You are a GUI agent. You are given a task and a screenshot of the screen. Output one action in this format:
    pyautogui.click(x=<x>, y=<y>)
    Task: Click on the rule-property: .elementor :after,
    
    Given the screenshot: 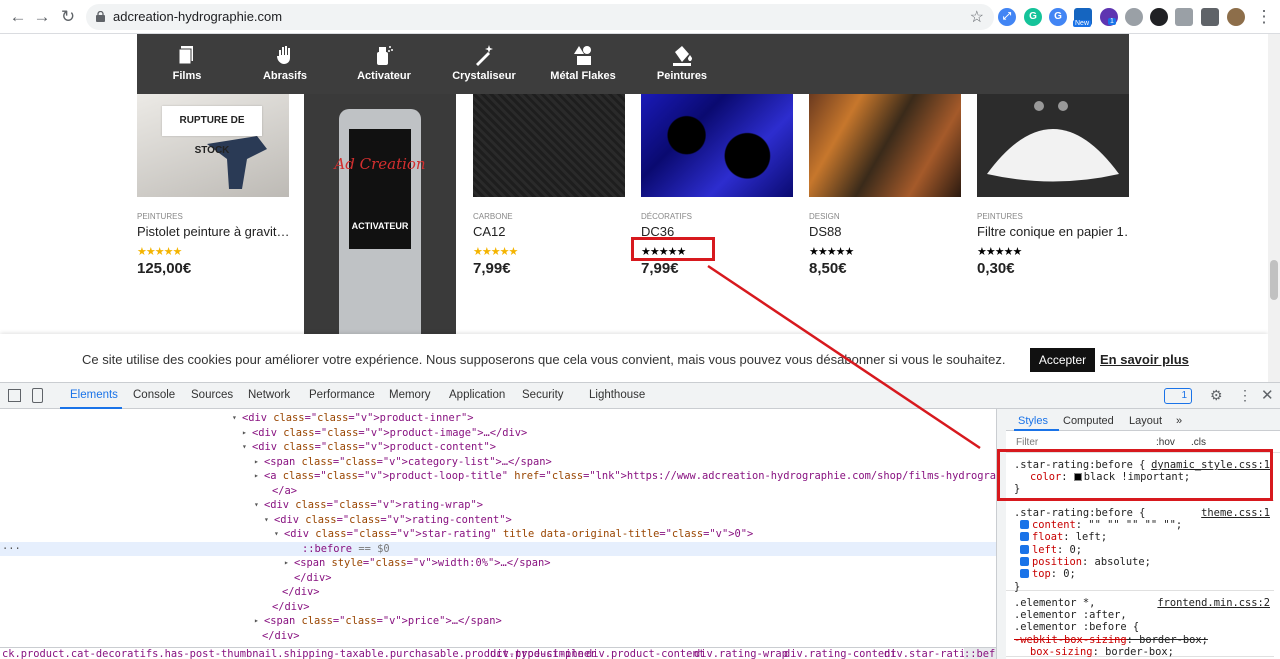 What is the action you would take?
    pyautogui.click(x=1070, y=615)
    